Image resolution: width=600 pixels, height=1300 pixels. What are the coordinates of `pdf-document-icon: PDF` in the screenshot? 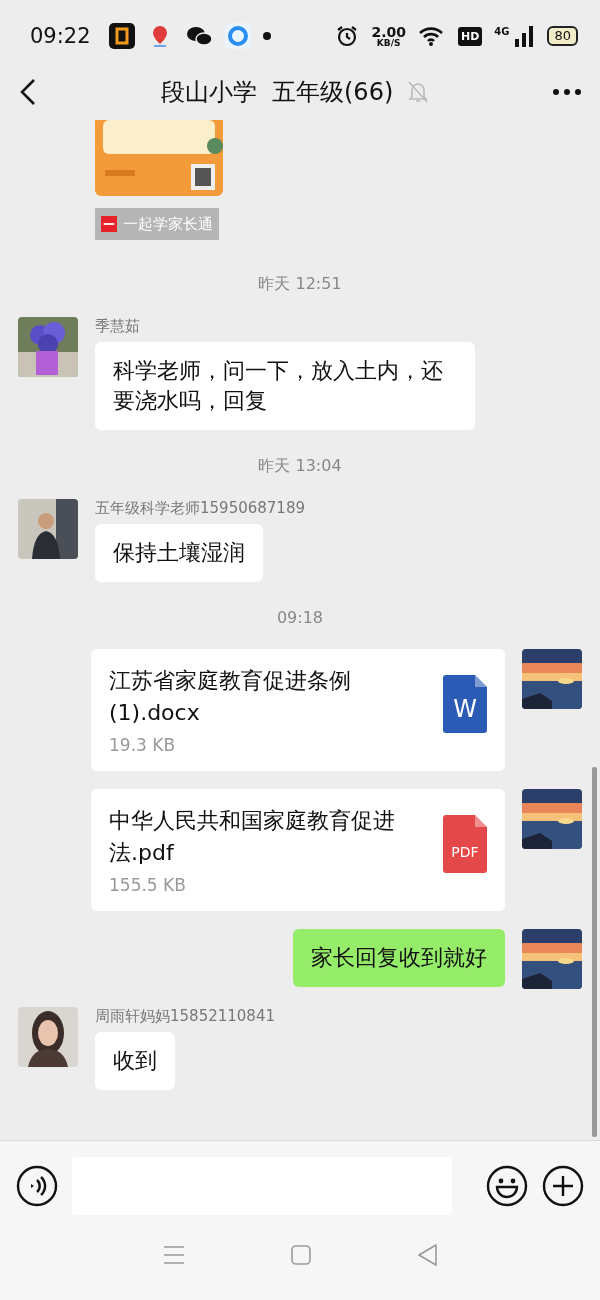 It's located at (465, 844).